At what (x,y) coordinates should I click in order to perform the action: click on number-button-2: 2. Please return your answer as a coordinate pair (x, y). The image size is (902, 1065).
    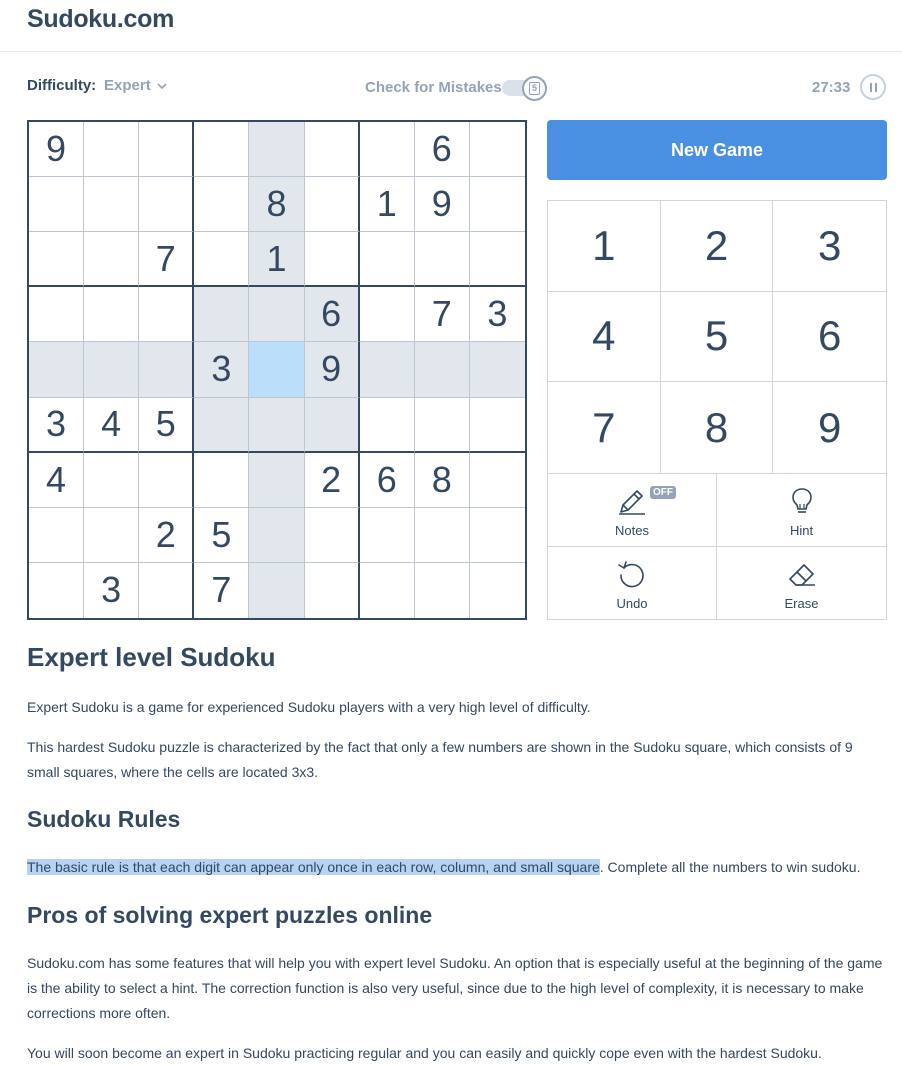
    Looking at the image, I should click on (717, 246).